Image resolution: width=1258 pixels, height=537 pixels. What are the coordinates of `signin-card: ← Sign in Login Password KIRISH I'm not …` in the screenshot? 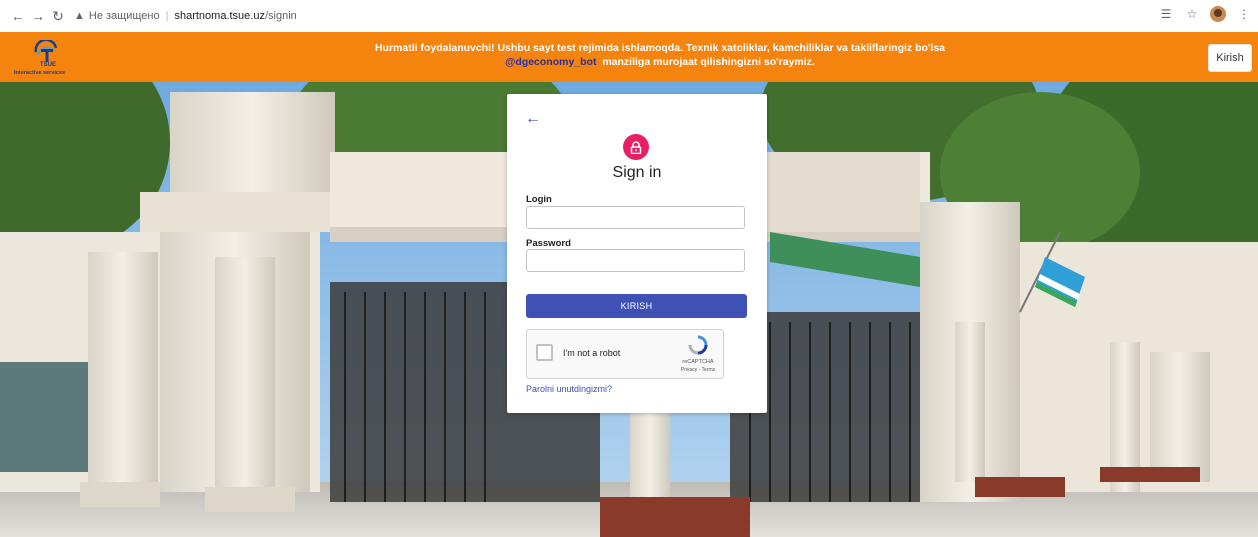 It's located at (637, 253).